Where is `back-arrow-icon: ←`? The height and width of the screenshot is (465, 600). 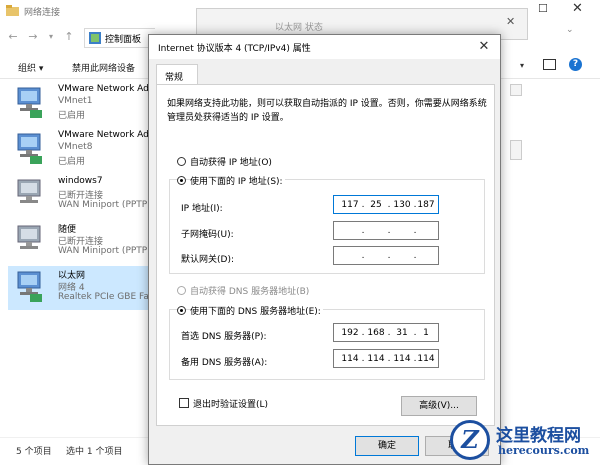
back-arrow-icon: ← is located at coordinates (13, 37).